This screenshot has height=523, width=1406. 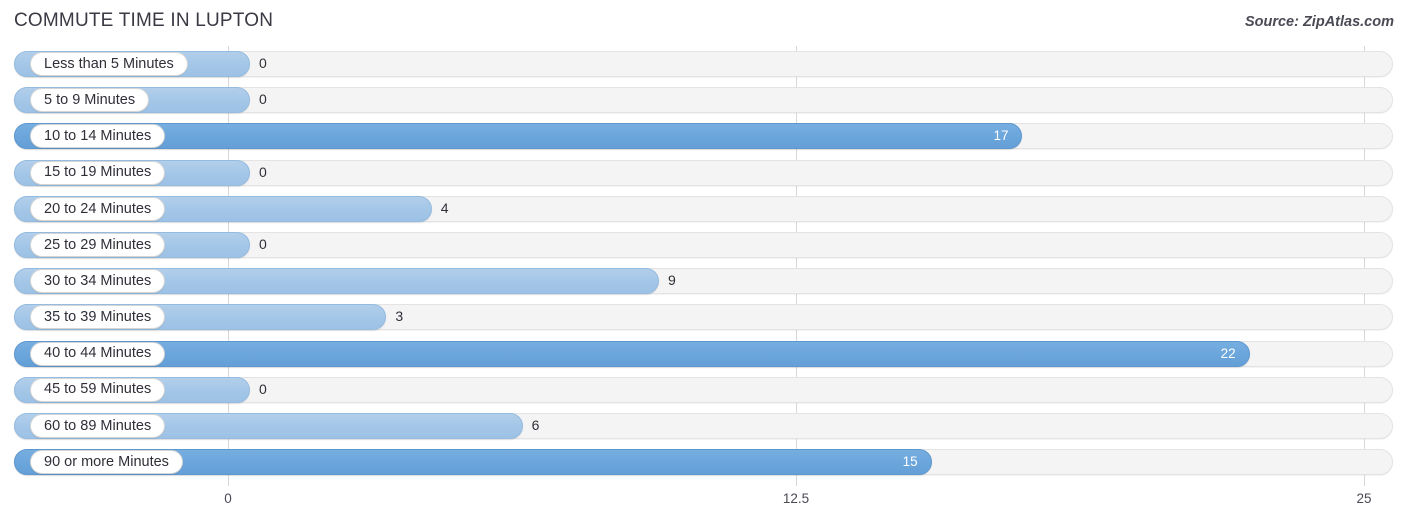 I want to click on bar-row: 90 or more Minutes 15, so click(x=703, y=462).